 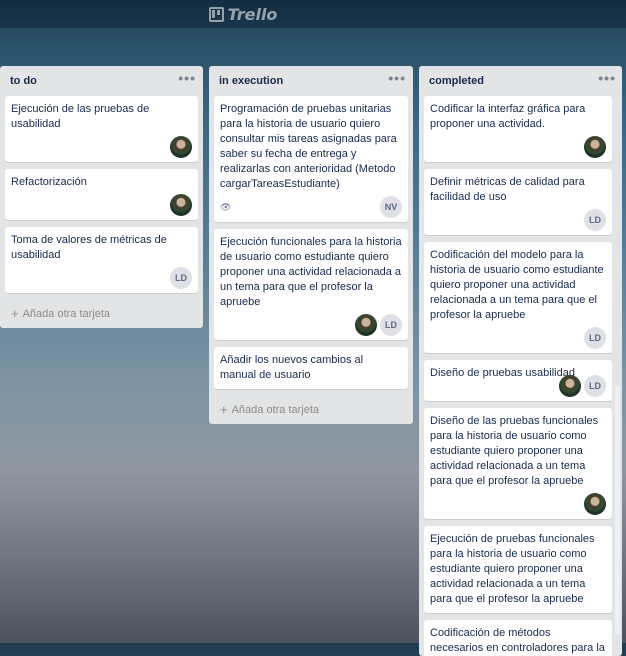 I want to click on trello-logo: Trello, so click(x=243, y=14).